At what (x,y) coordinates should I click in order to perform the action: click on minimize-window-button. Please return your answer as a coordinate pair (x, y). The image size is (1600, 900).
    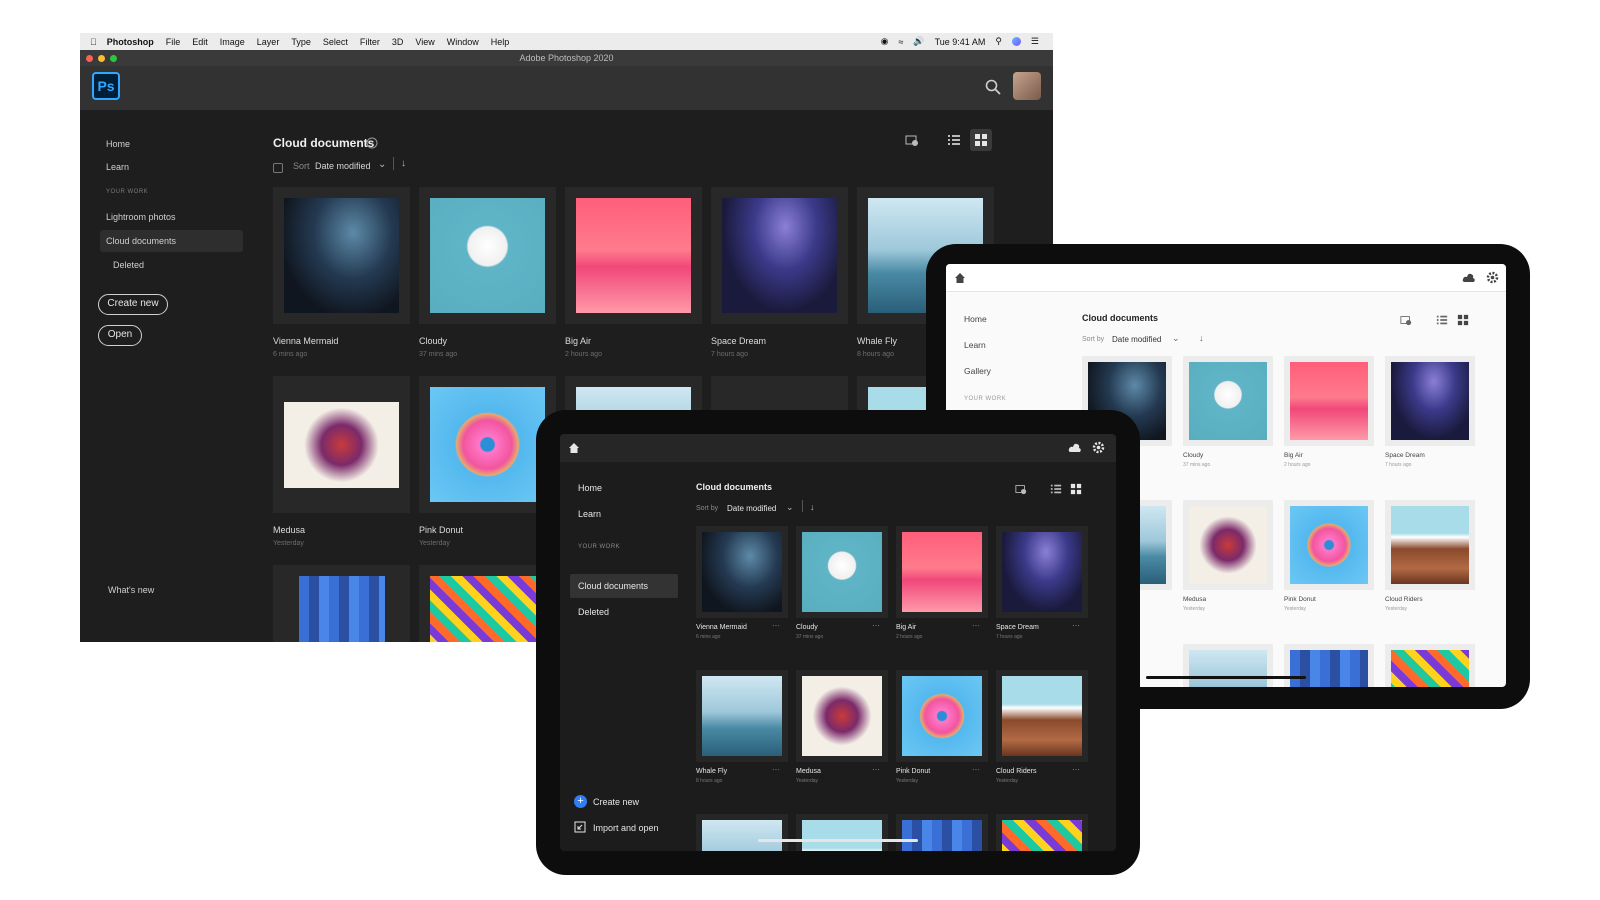
    Looking at the image, I should click on (101, 58).